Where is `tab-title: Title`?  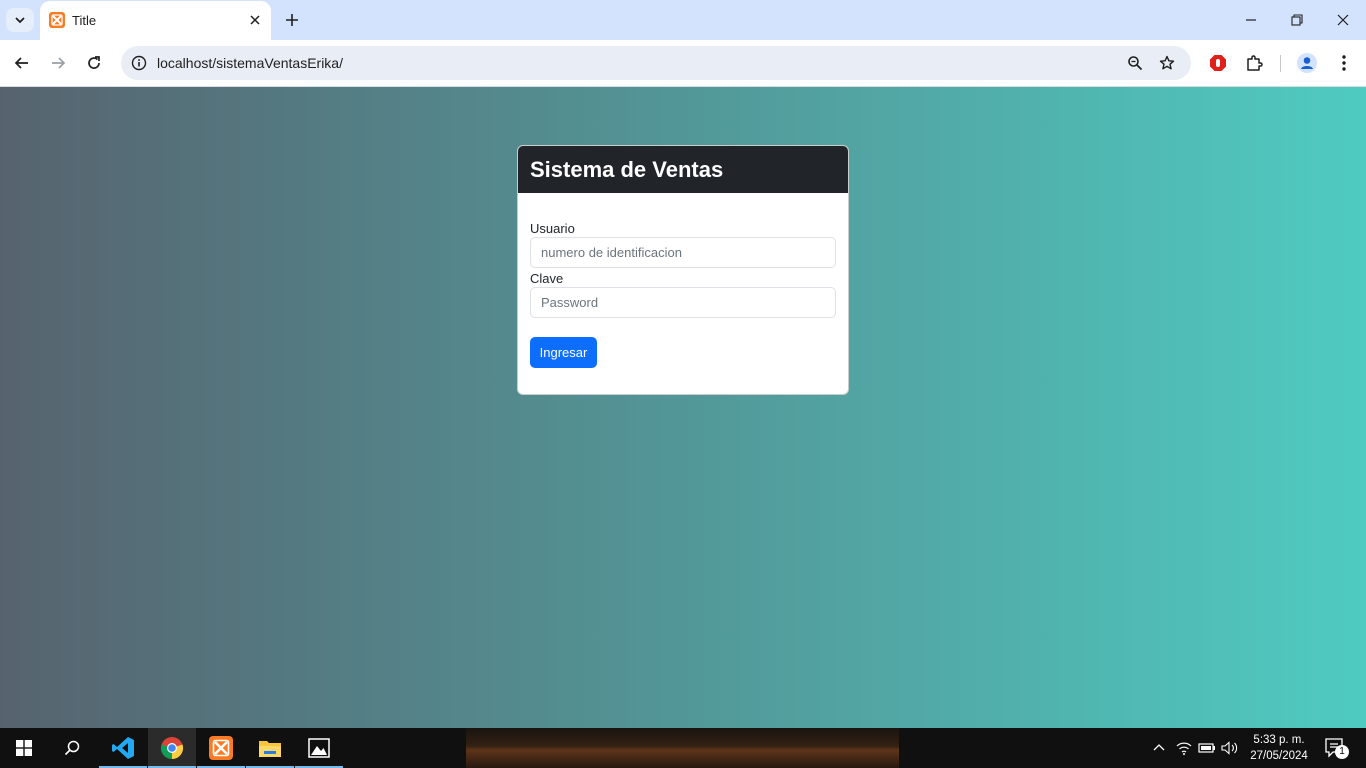
tab-title: Title is located at coordinates (84, 20).